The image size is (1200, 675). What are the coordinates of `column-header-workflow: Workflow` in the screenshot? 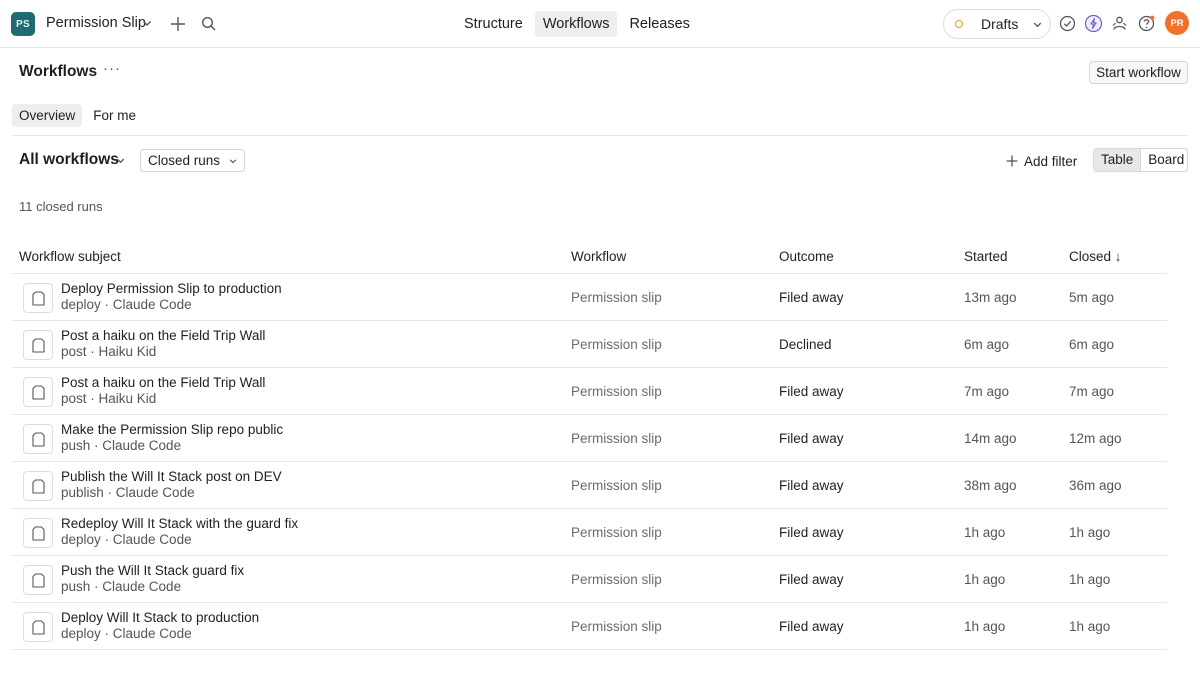 It's located at (598, 256).